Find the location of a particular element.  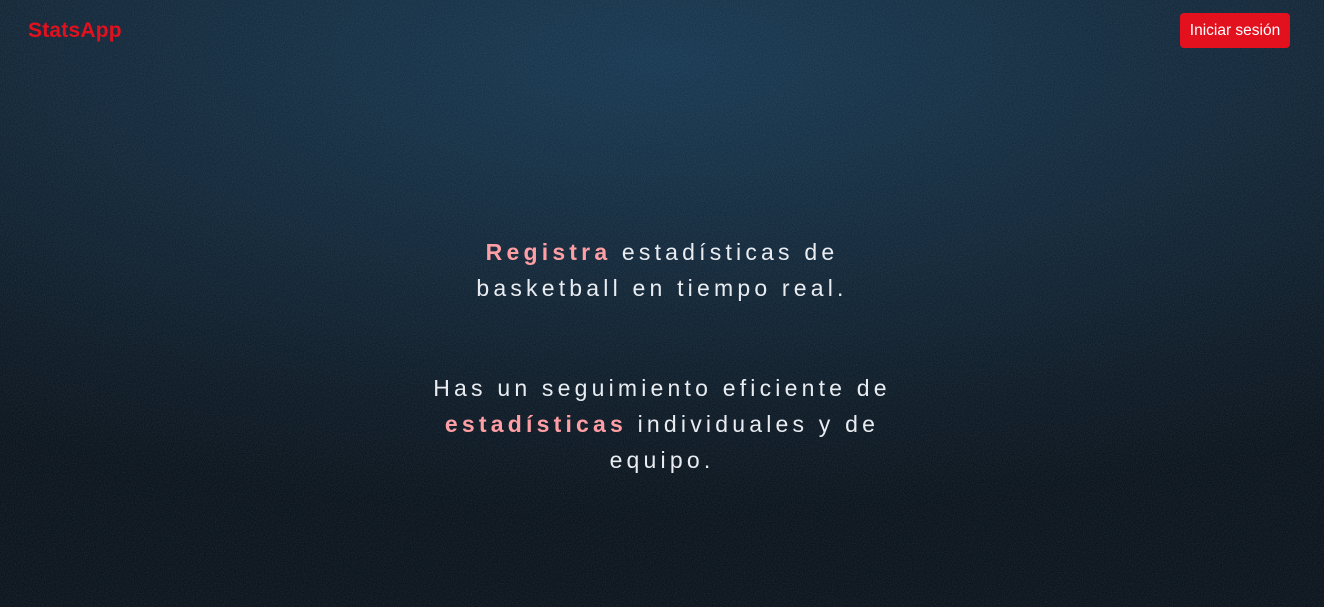

hero-tagline-text: estadísticas de is located at coordinates (725, 252).